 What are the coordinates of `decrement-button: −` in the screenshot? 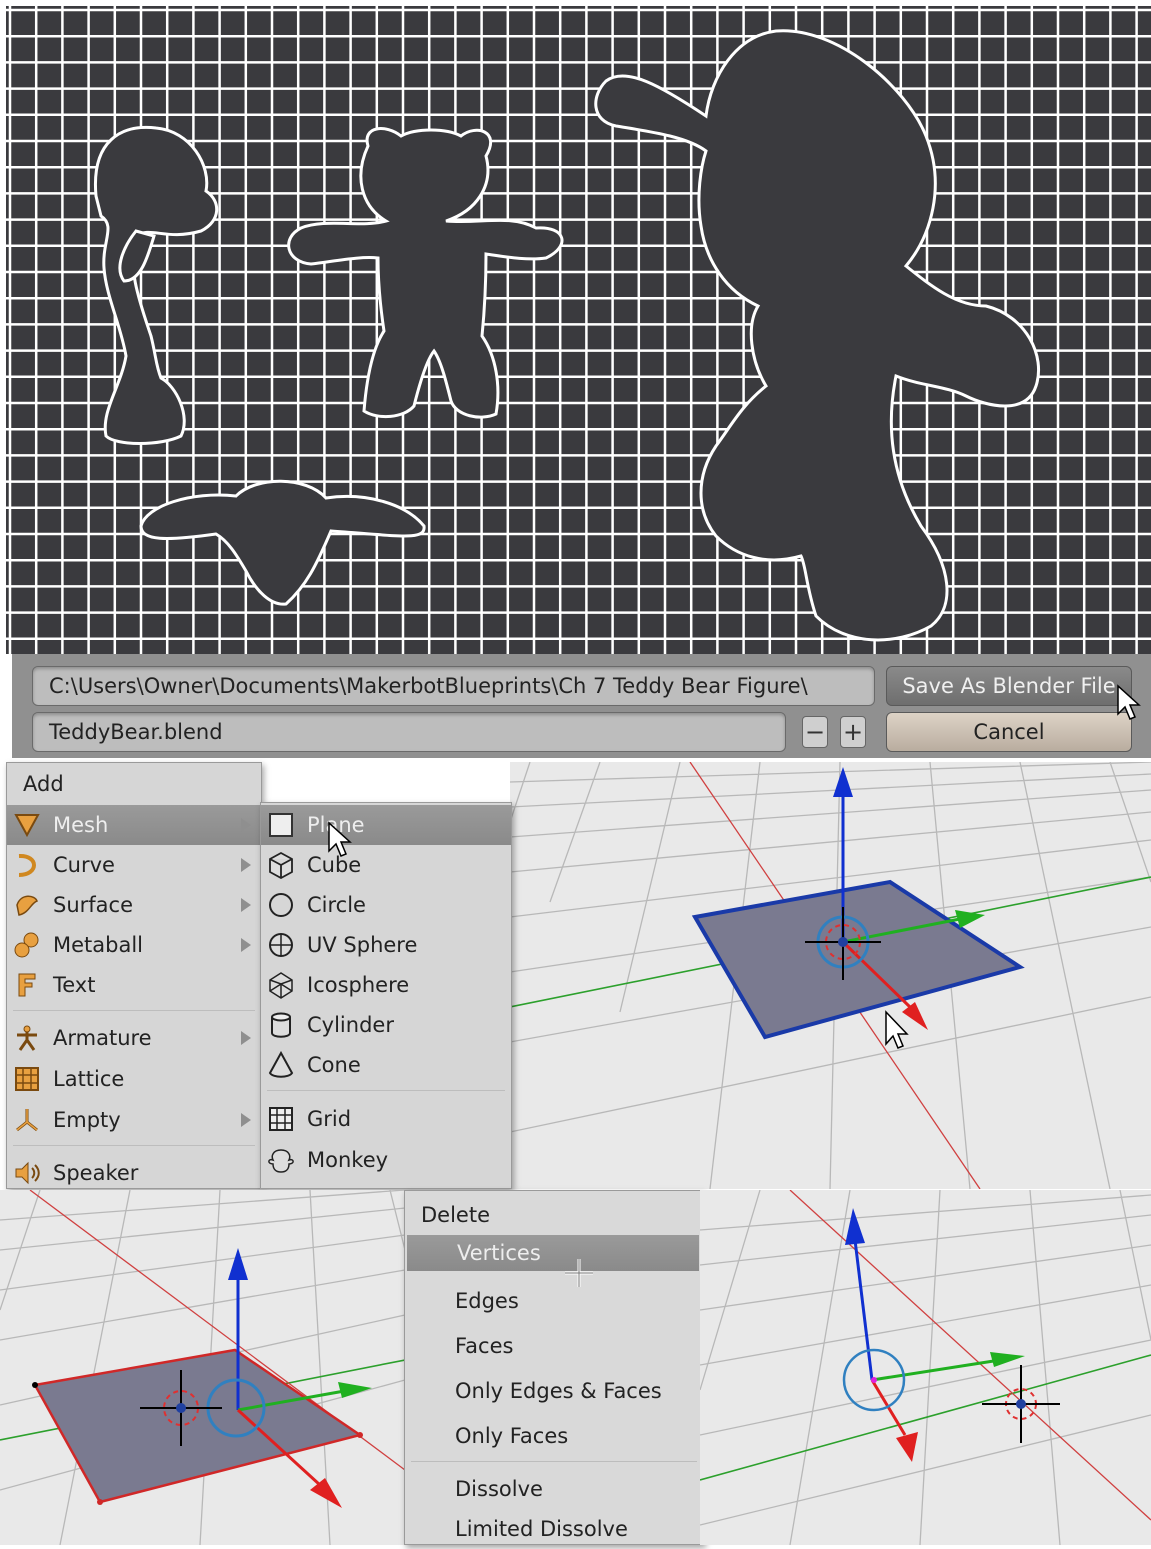 It's located at (815, 732).